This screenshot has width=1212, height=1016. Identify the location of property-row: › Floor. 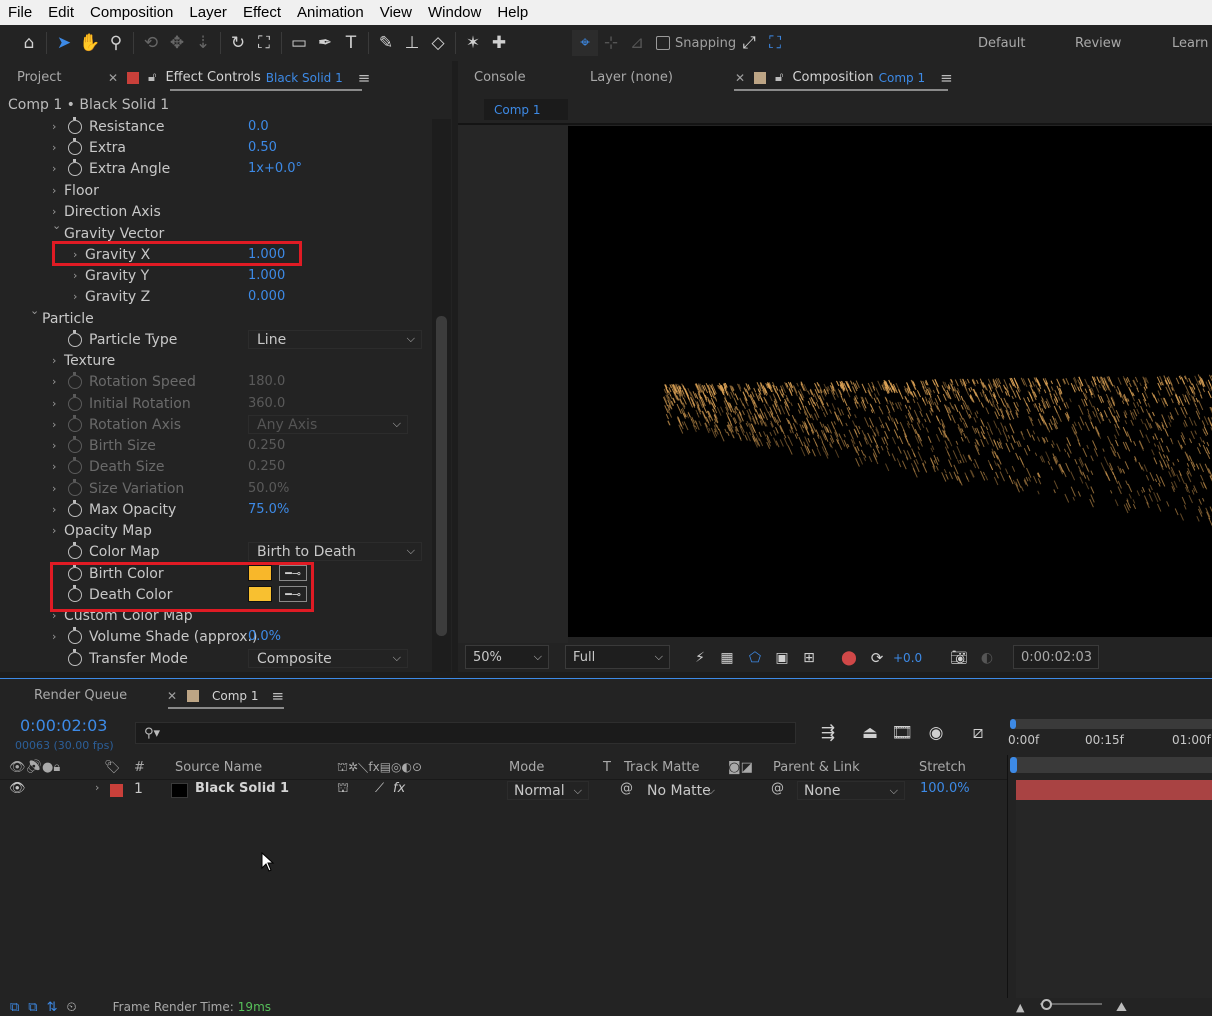
(216, 190).